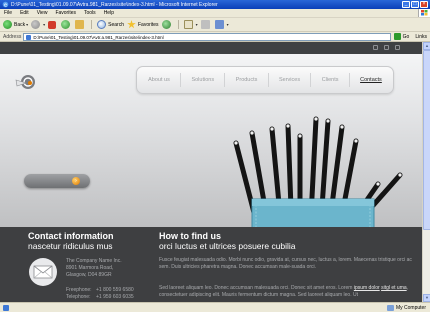  What do you see at coordinates (102, 24) in the screenshot?
I see `search-icon` at bounding box center [102, 24].